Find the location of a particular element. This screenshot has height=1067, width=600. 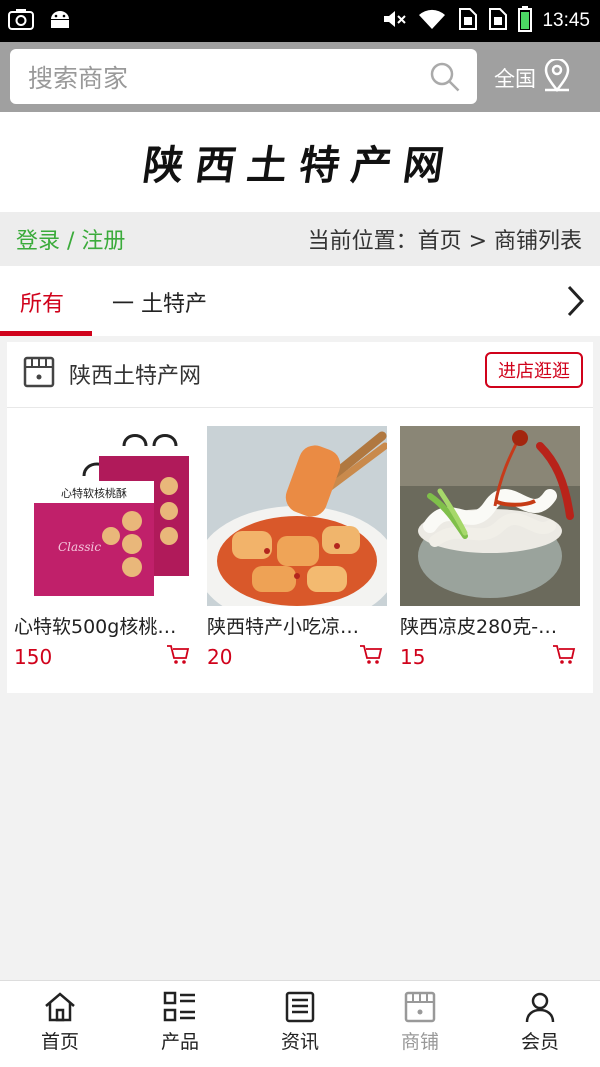

region-label: 全国 is located at coordinates (515, 79).